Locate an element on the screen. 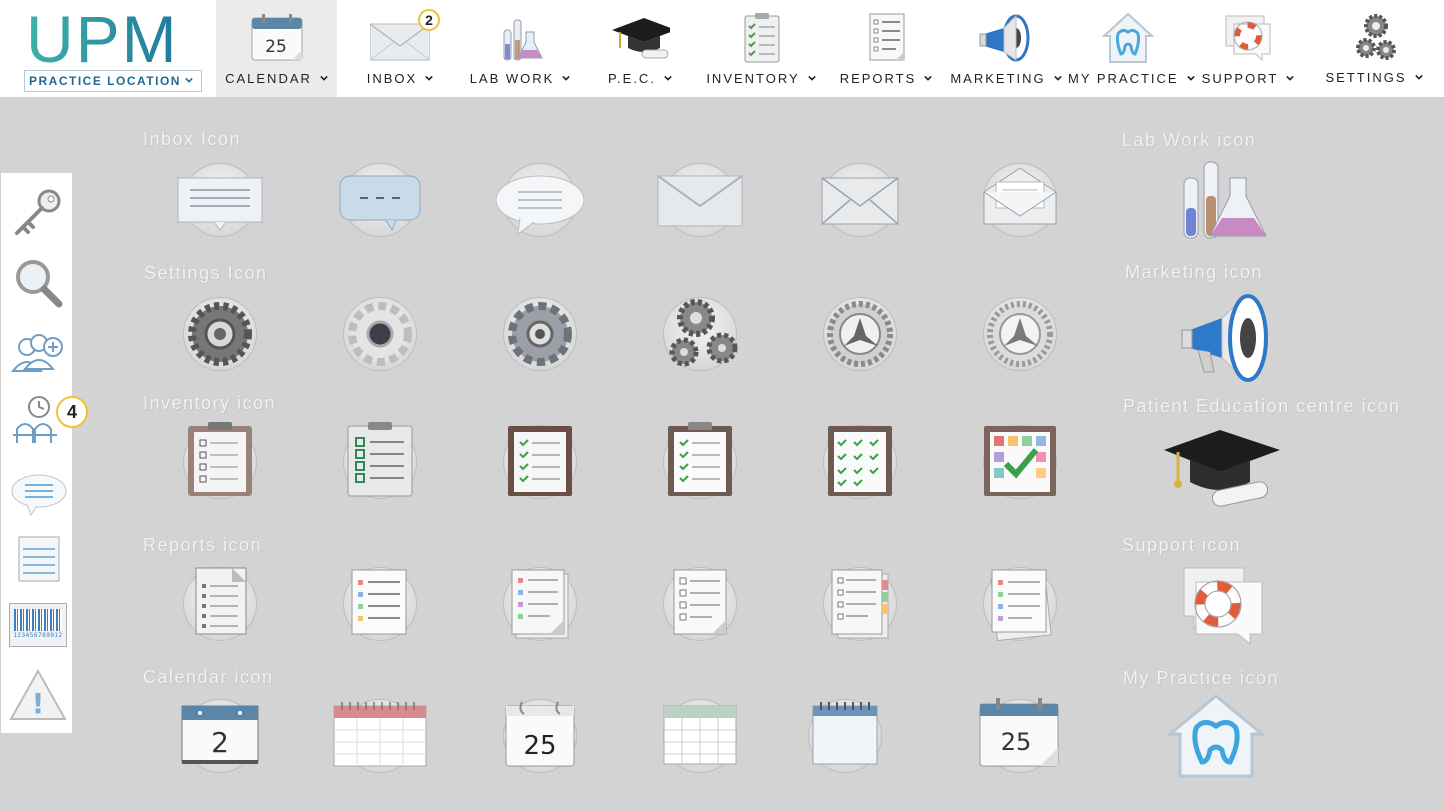  envelope-open-icon is located at coordinates (1020, 196).